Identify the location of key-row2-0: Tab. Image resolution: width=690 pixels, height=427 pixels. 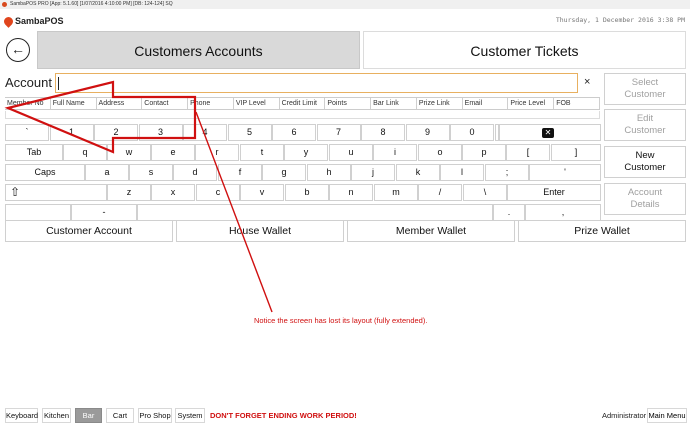
(34, 152).